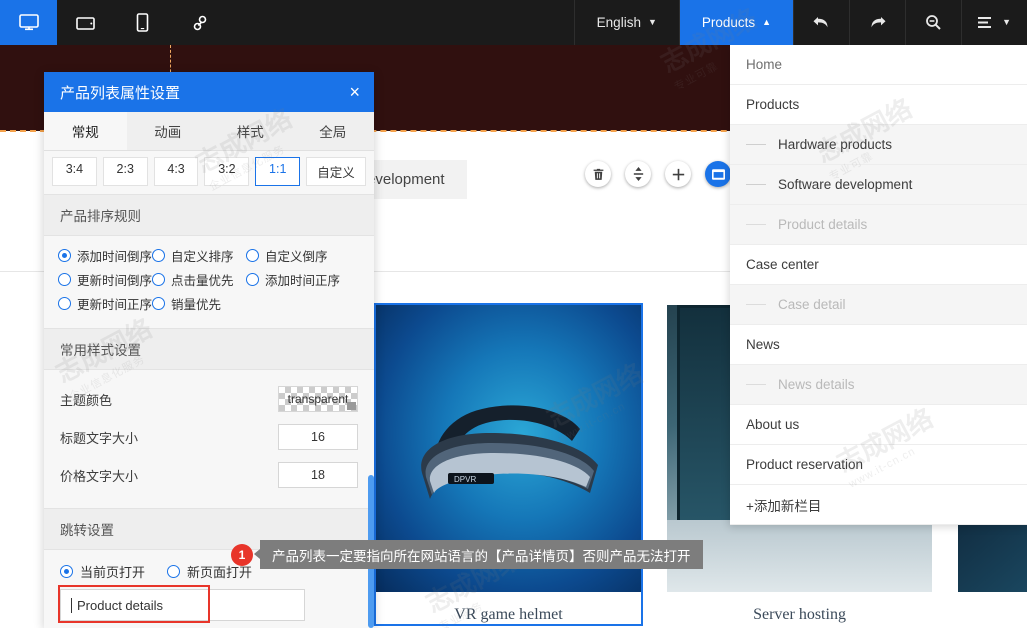 Image resolution: width=1027 pixels, height=628 pixels. Describe the element at coordinates (878, 425) in the screenshot. I see `menu-item-about-us: About us` at that location.